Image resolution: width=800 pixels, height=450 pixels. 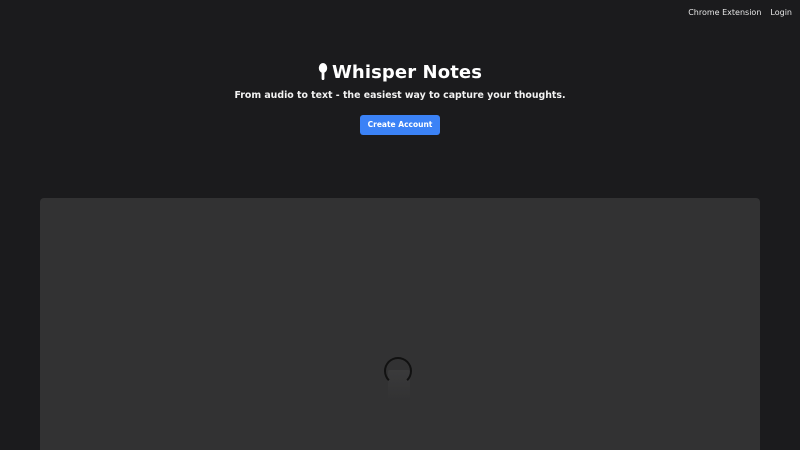 I want to click on top-nav: Chrome Extension Login, so click(x=740, y=12).